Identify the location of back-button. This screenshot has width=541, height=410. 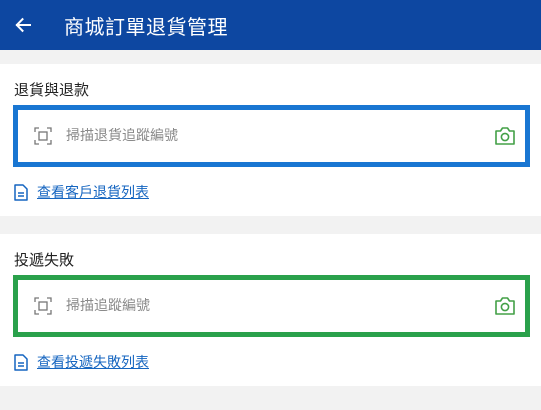
(23, 25).